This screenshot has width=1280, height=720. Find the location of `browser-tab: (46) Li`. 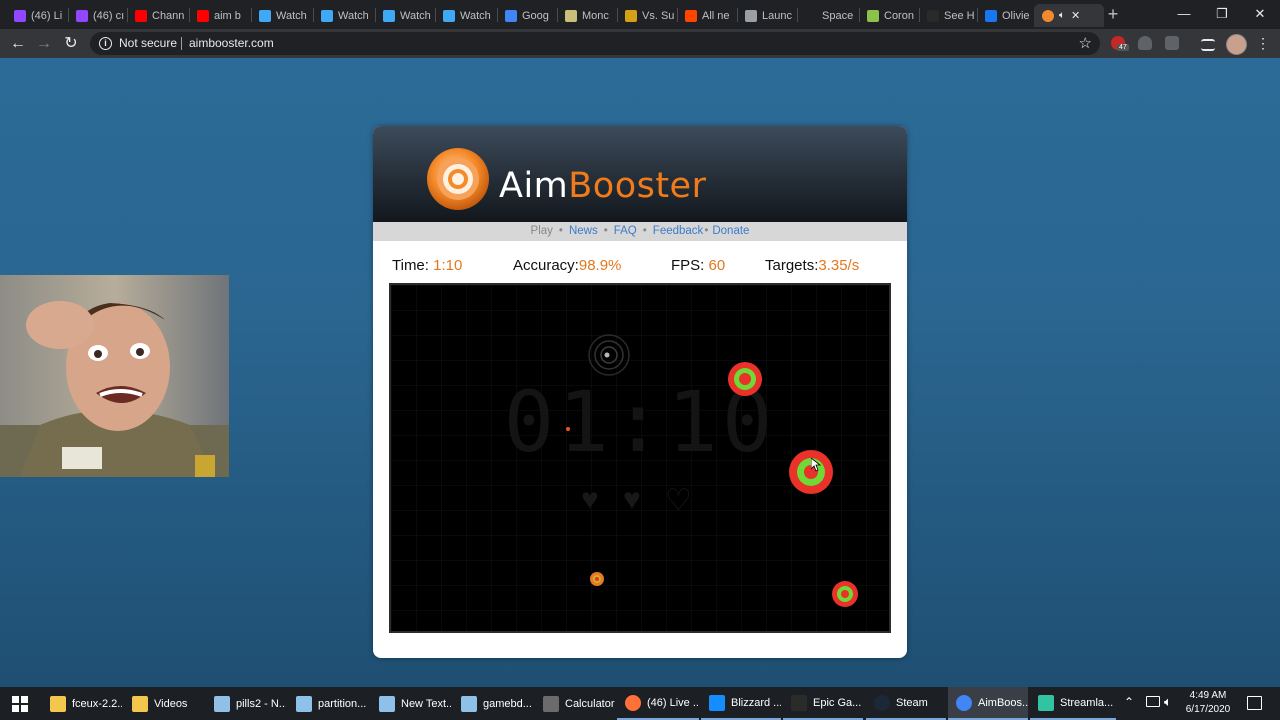

browser-tab: (46) Li is located at coordinates (38, 15).